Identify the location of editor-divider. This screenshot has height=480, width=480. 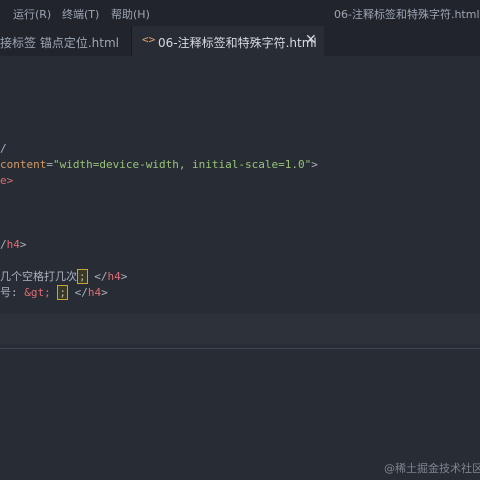
(240, 348).